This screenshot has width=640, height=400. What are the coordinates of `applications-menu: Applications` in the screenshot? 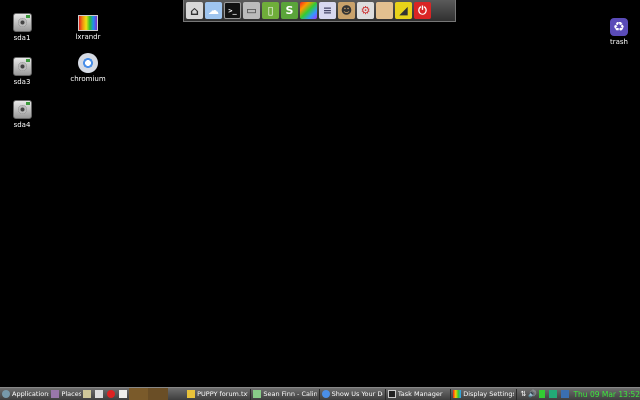 It's located at (24, 394).